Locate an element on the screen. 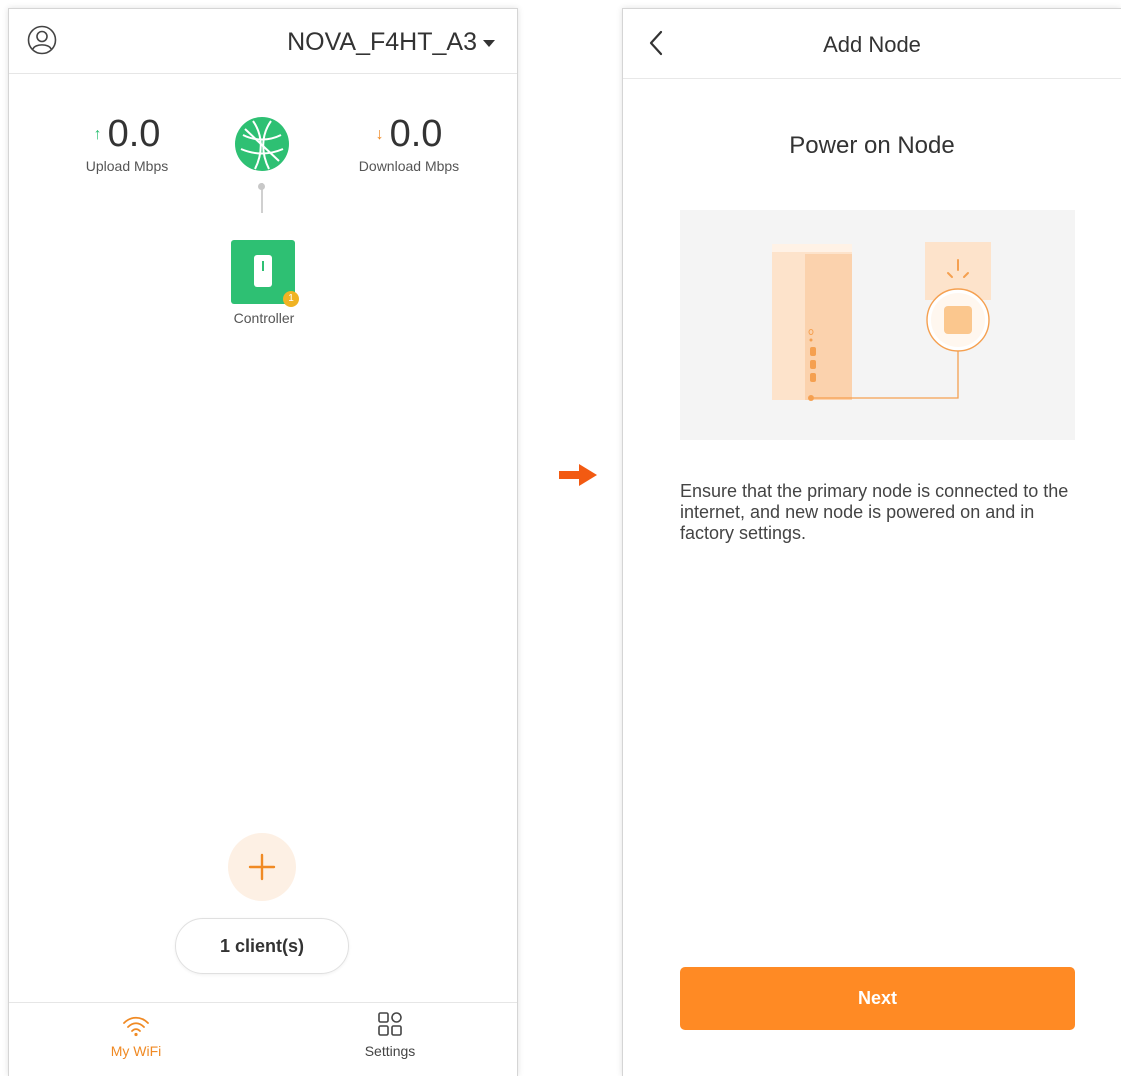 This screenshot has height=1076, width=1121. upload-rate: ↑ 0.0 Upload Mbps is located at coordinates (127, 143).